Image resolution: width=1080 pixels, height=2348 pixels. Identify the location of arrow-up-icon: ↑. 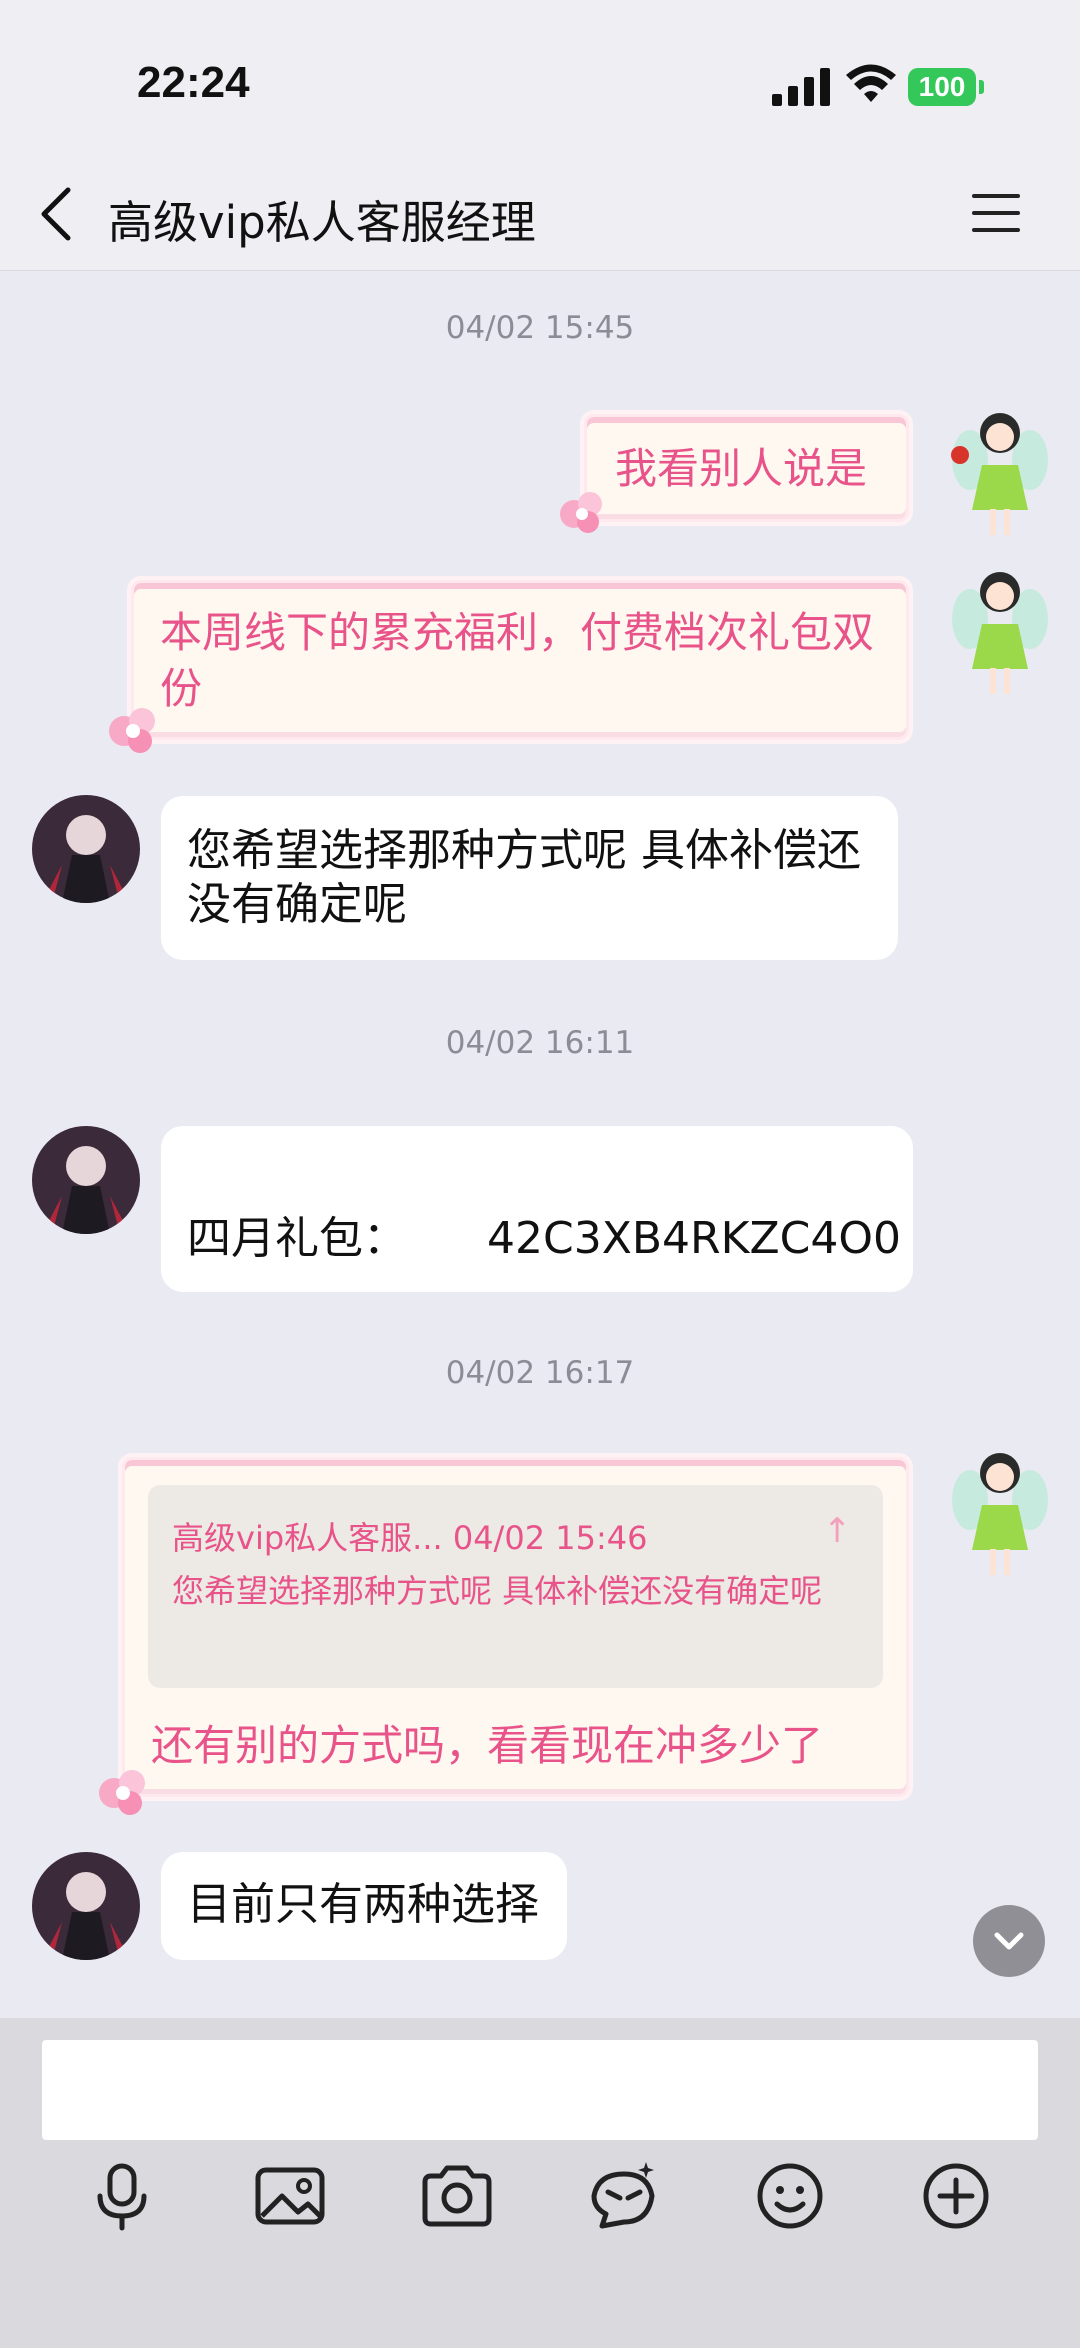
(837, 1531).